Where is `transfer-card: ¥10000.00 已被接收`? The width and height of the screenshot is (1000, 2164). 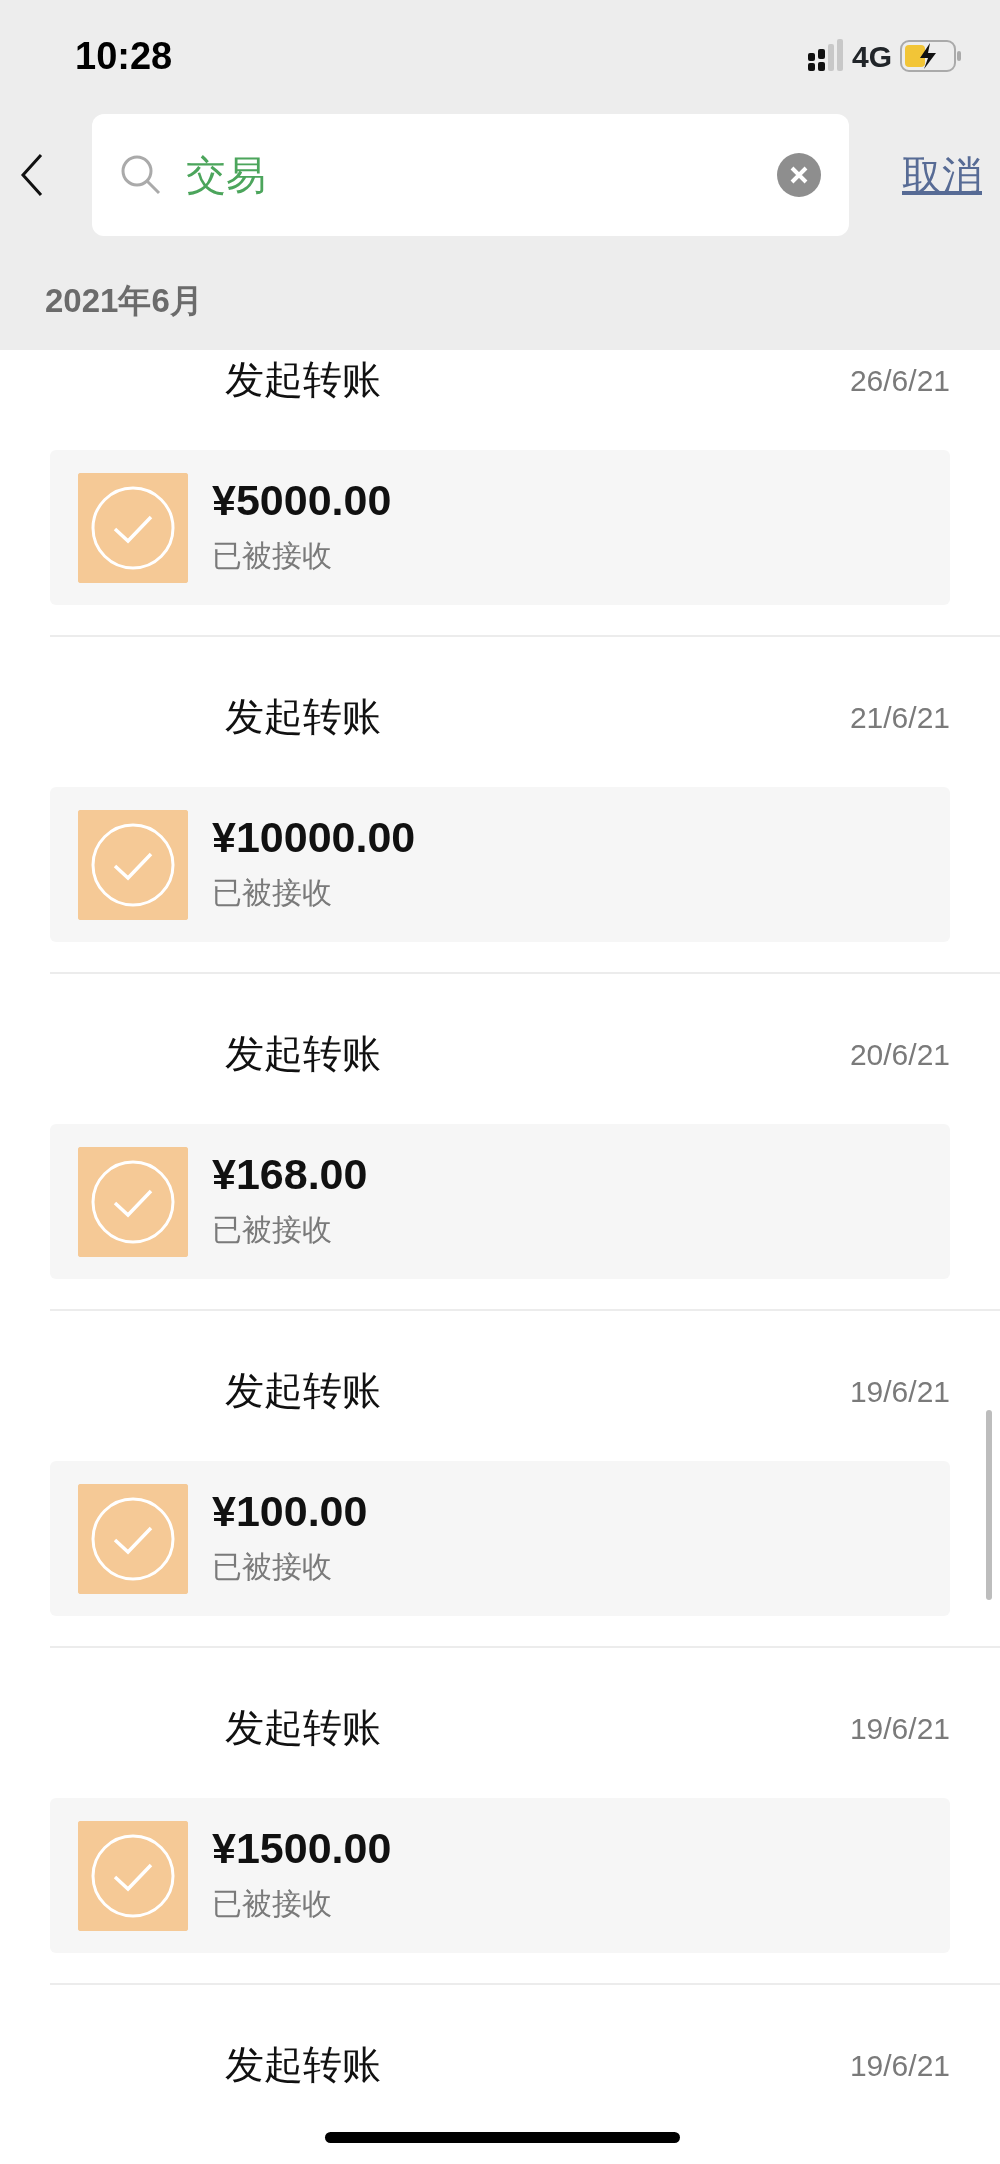 transfer-card: ¥10000.00 已被接收 is located at coordinates (500, 864).